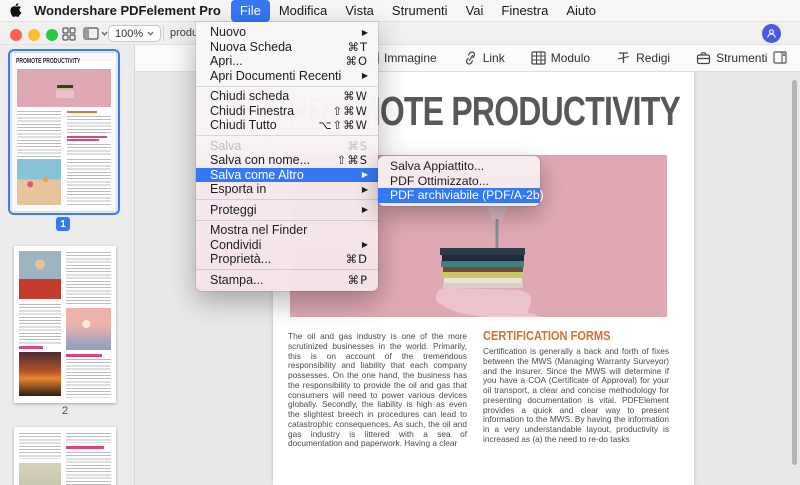 The image size is (800, 485). I want to click on menubar-item-vai: Vai, so click(475, 11).